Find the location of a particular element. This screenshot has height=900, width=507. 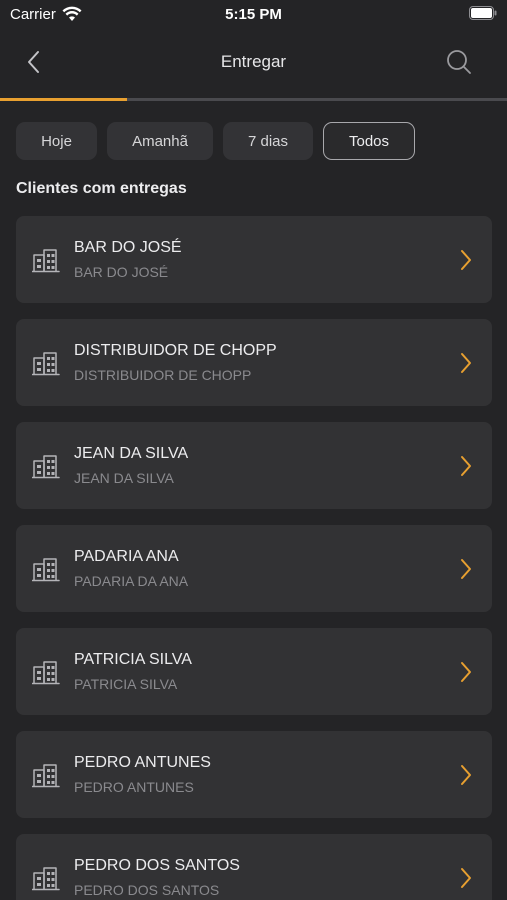

client-card: PATRICIA SILVA PATRICIA SILVA is located at coordinates (254, 671).